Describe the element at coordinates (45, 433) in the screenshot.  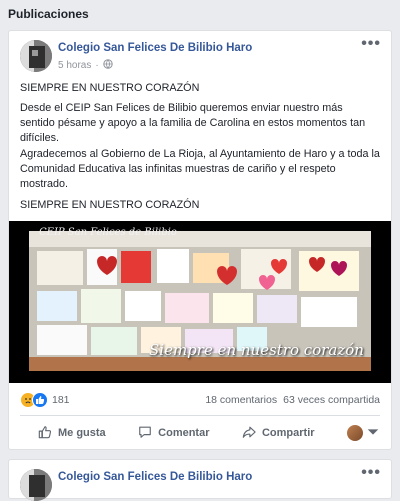
I see `thumbs-up-icon` at that location.